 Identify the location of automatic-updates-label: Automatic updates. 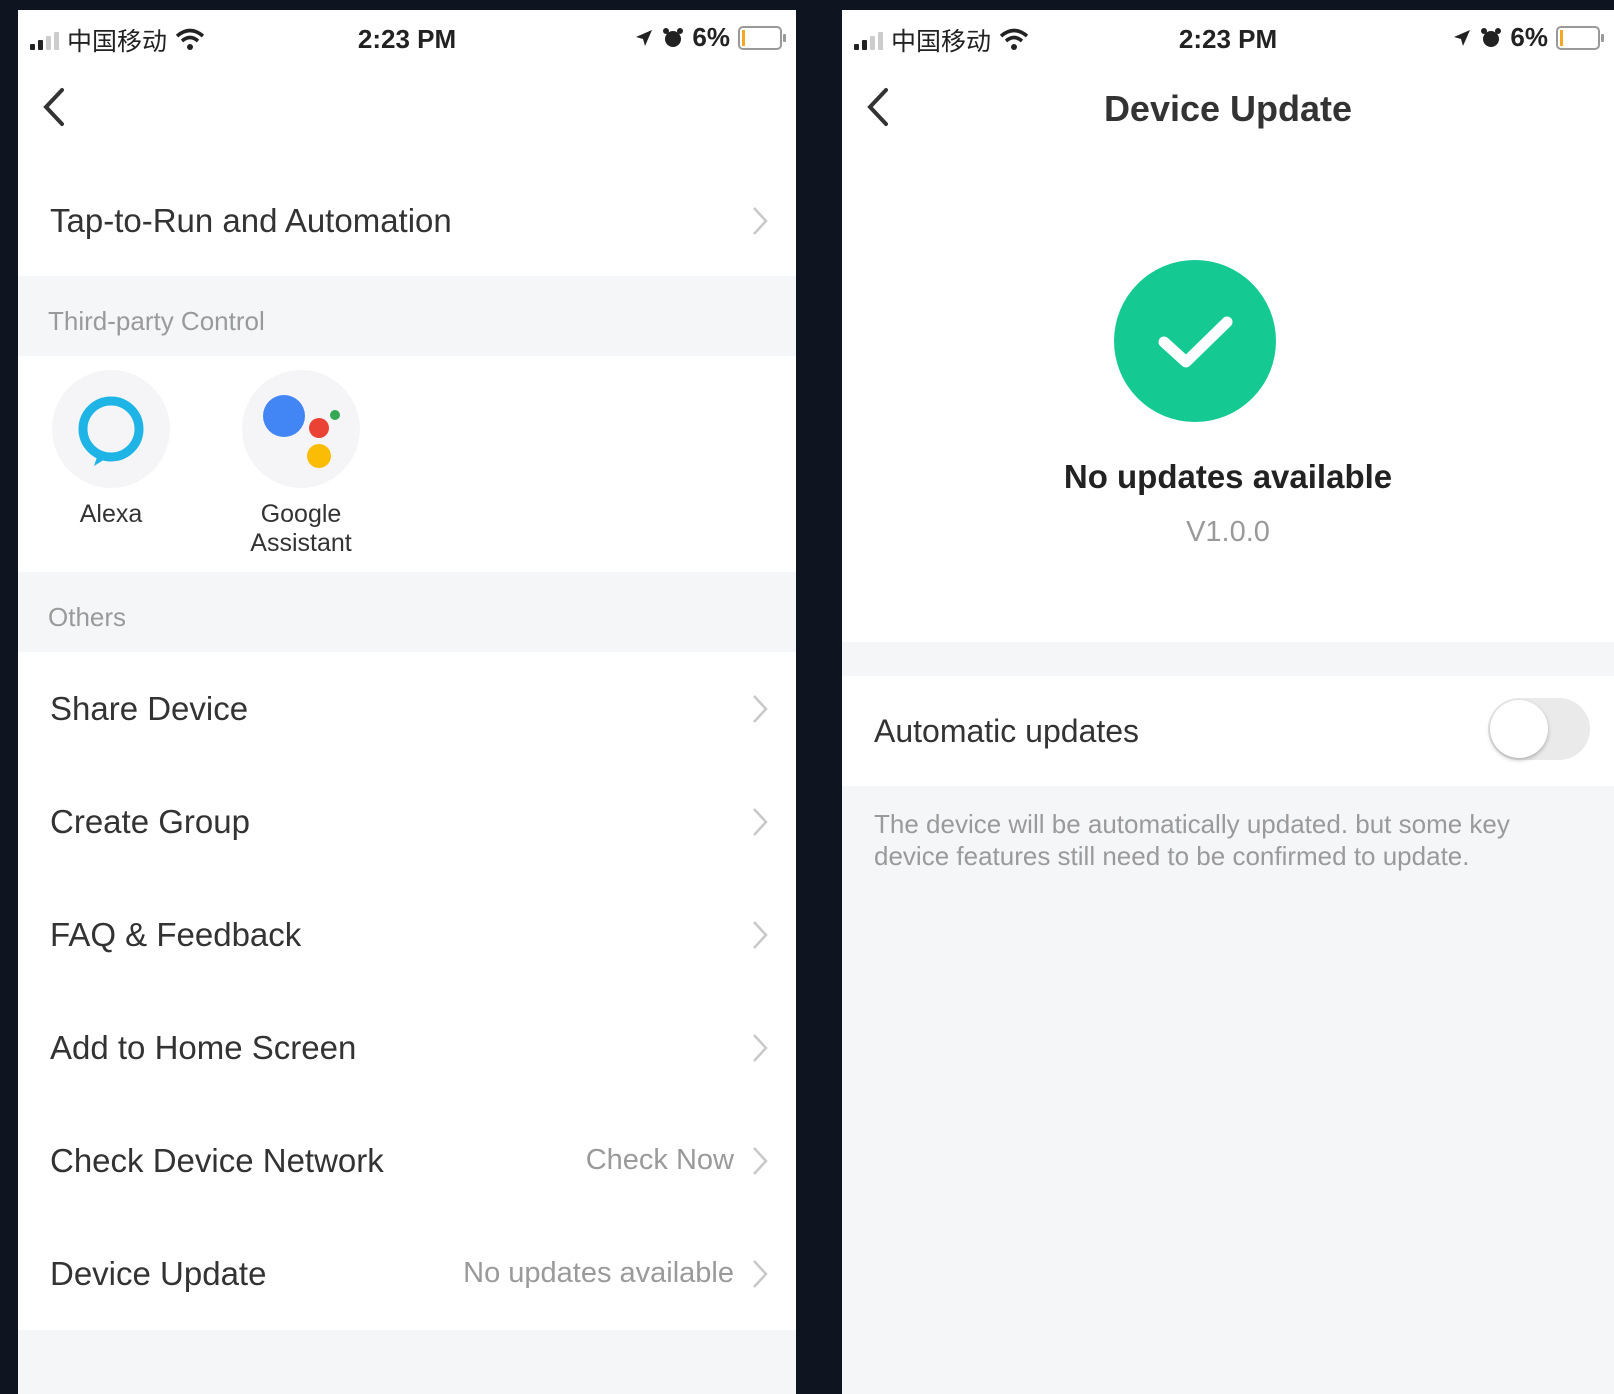
(1007, 730).